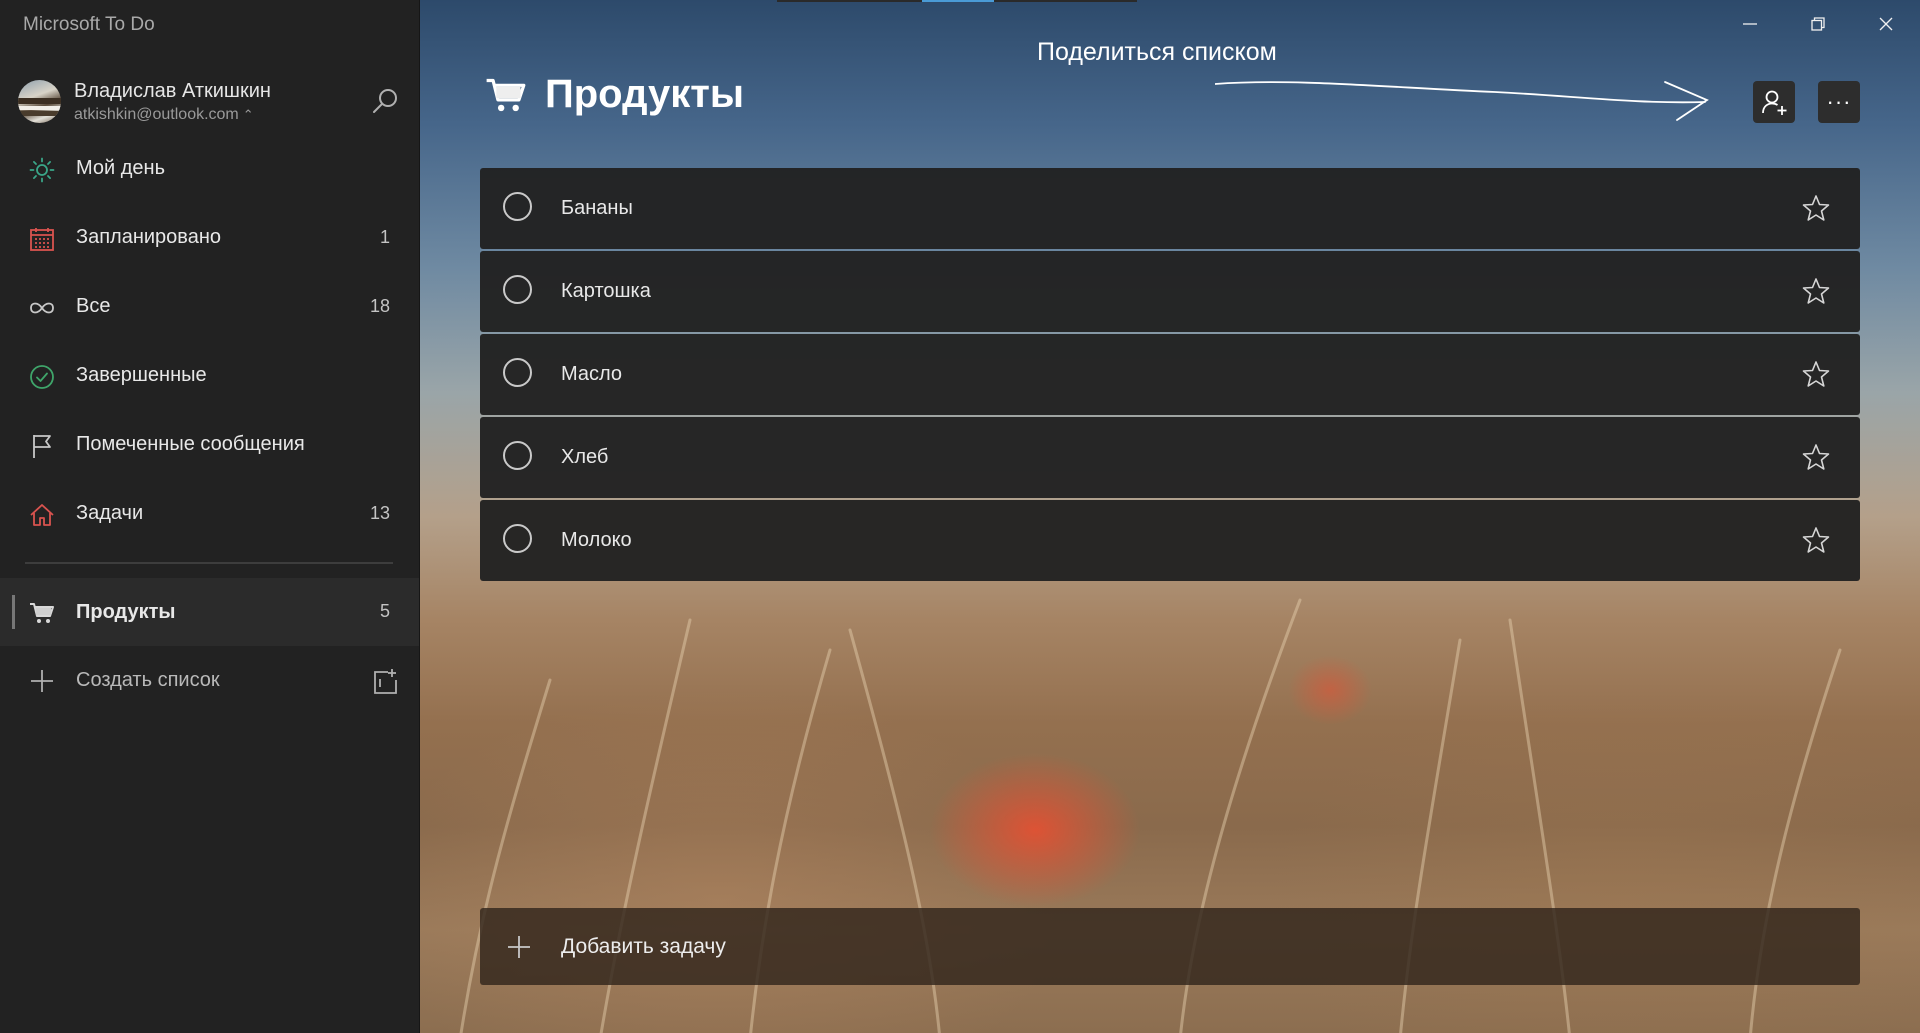 The height and width of the screenshot is (1033, 1920). Describe the element at coordinates (110, 513) in the screenshot. I see `sidebar-item-label: Задачи` at that location.